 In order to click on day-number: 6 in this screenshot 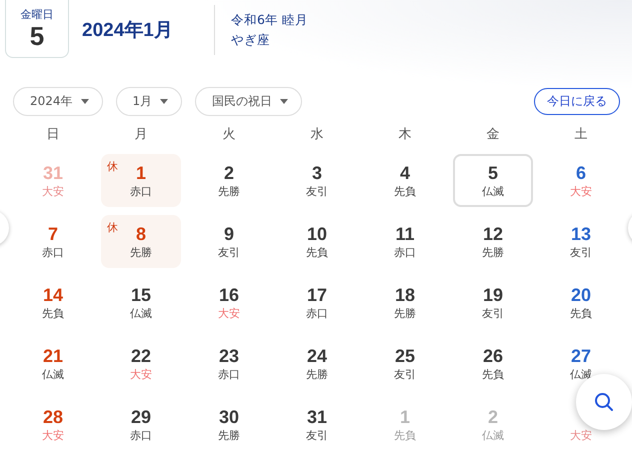, I will do `click(581, 173)`.